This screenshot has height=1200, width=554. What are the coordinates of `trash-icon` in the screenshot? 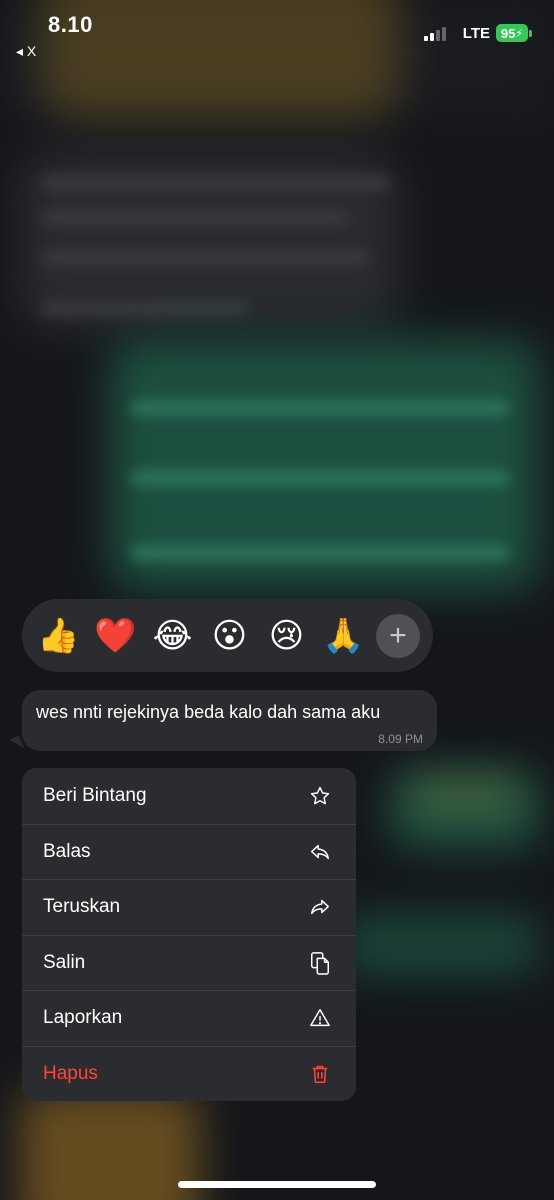 It's located at (320, 1074).